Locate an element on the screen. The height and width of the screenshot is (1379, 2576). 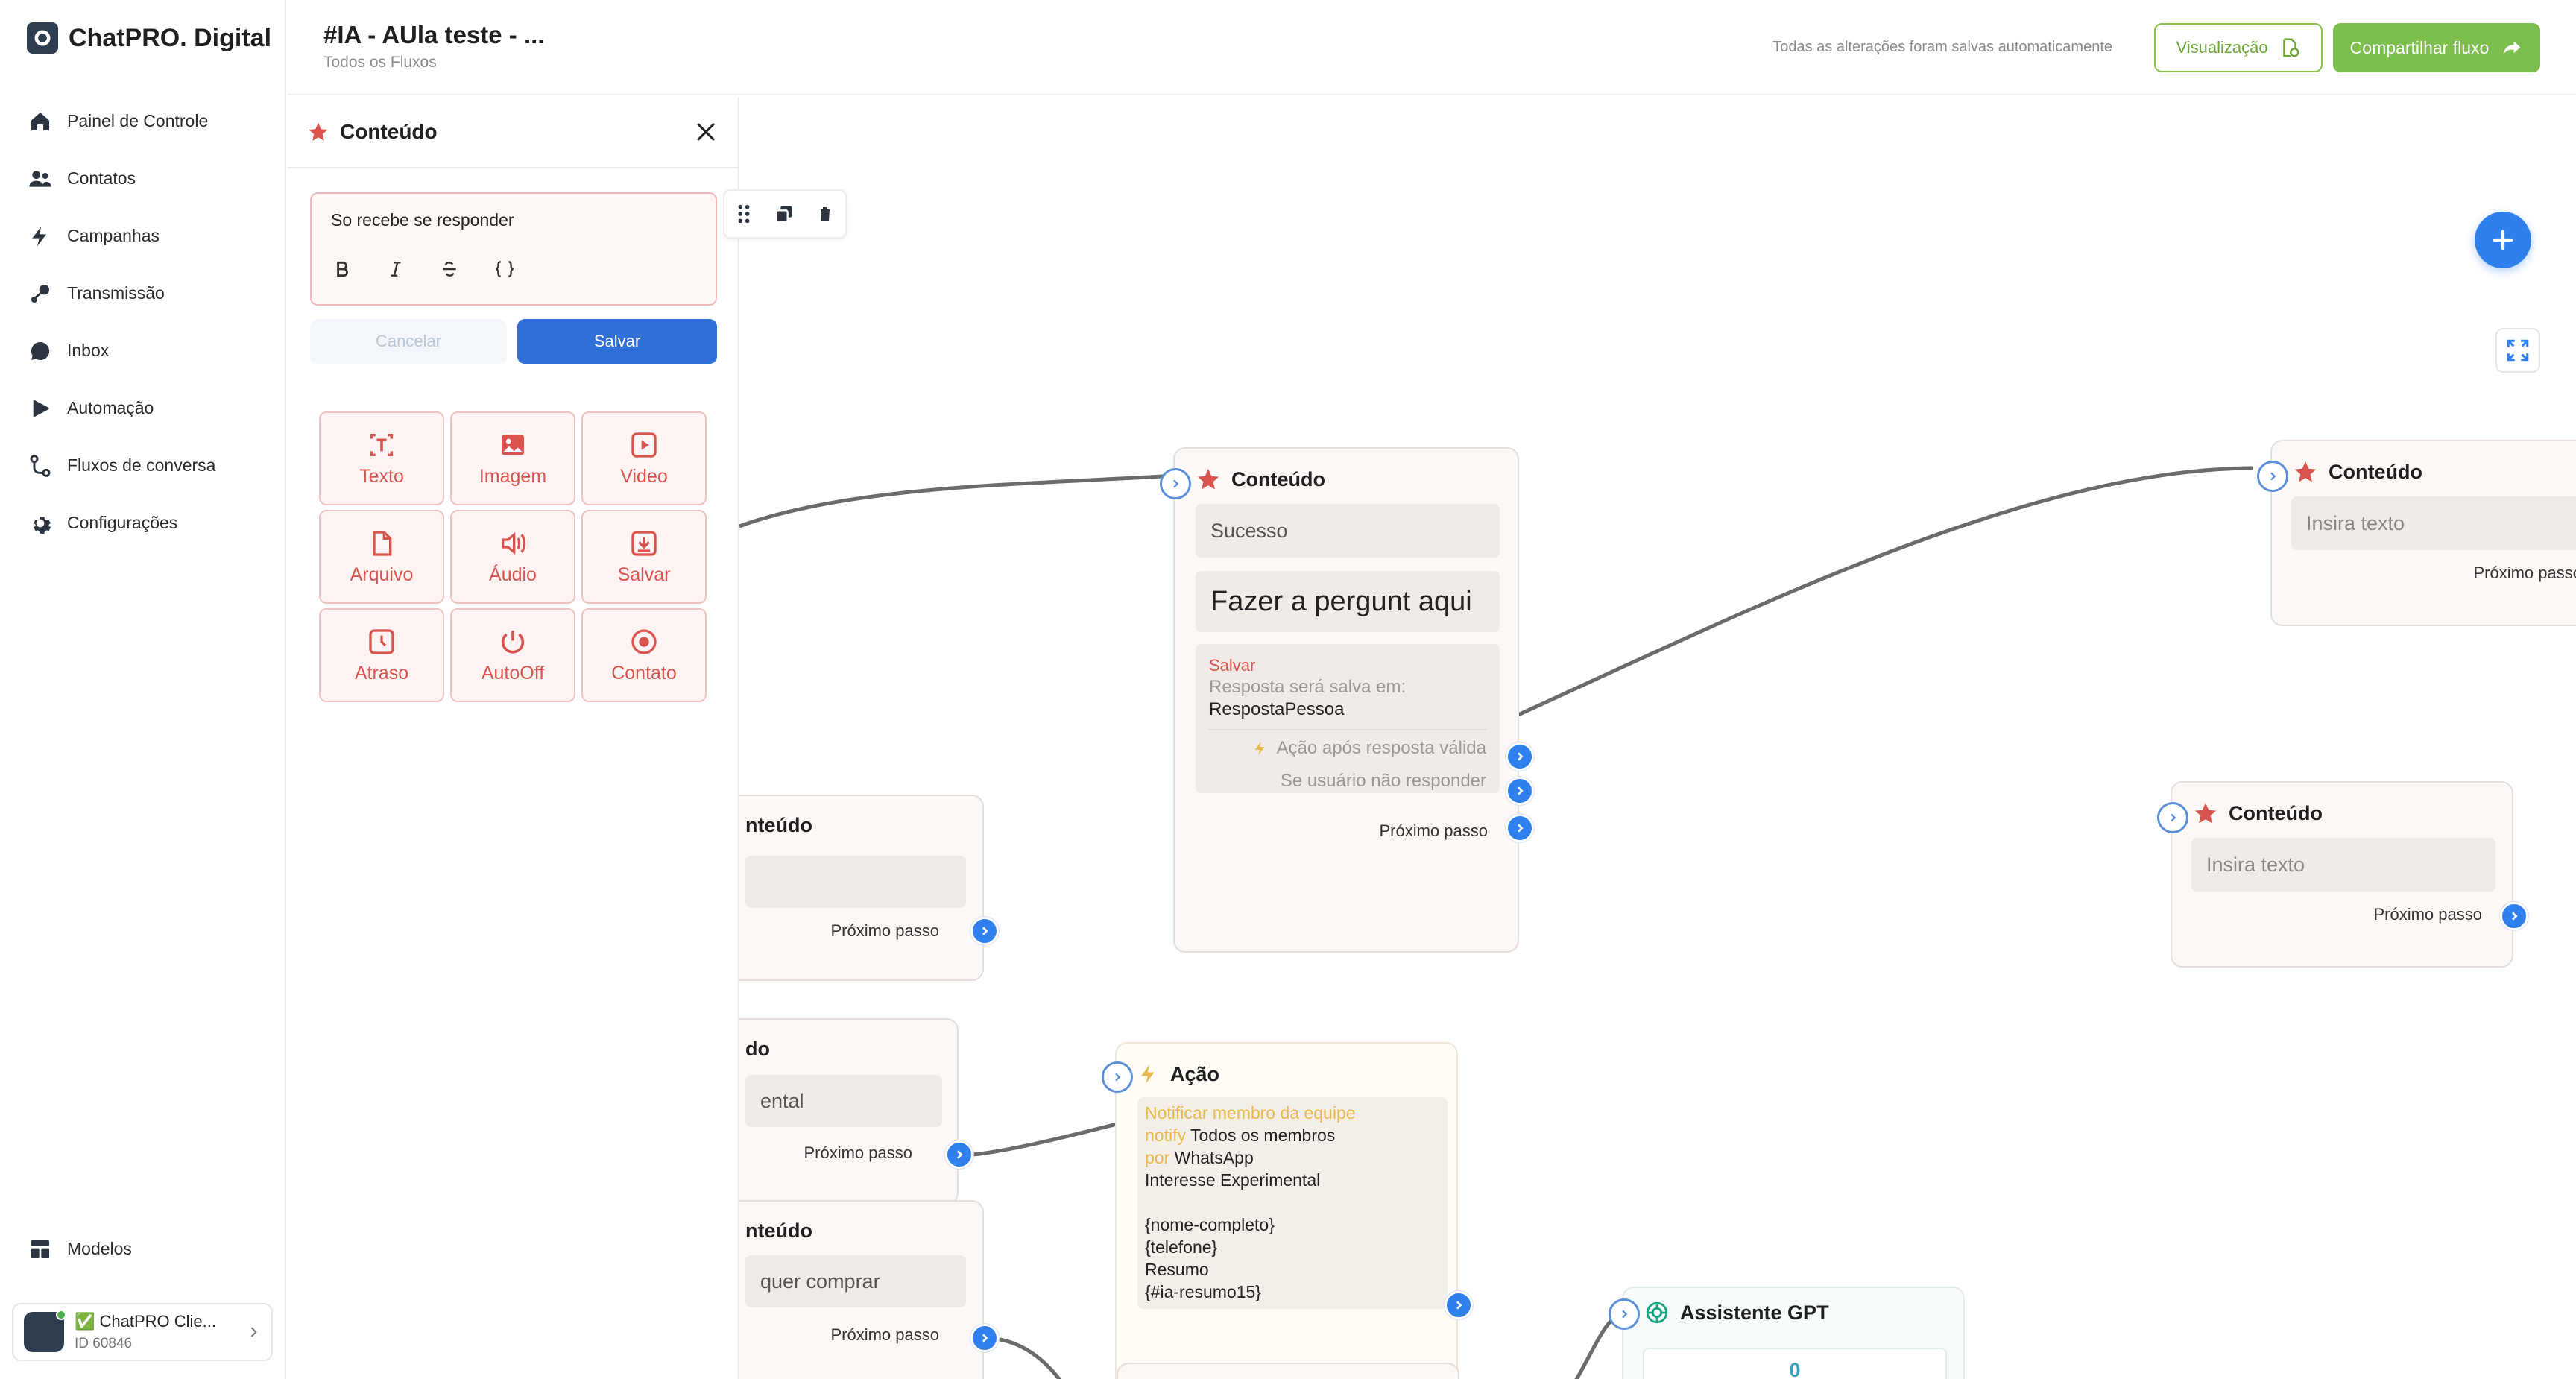
account-avatar is located at coordinates (45, 1331).